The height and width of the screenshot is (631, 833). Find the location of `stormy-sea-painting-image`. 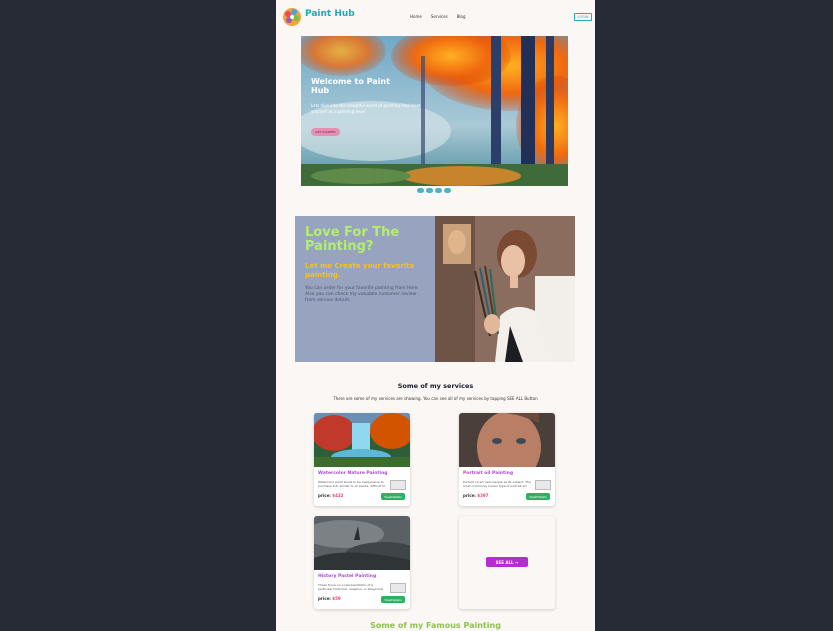

stormy-sea-painting-image is located at coordinates (362, 543).